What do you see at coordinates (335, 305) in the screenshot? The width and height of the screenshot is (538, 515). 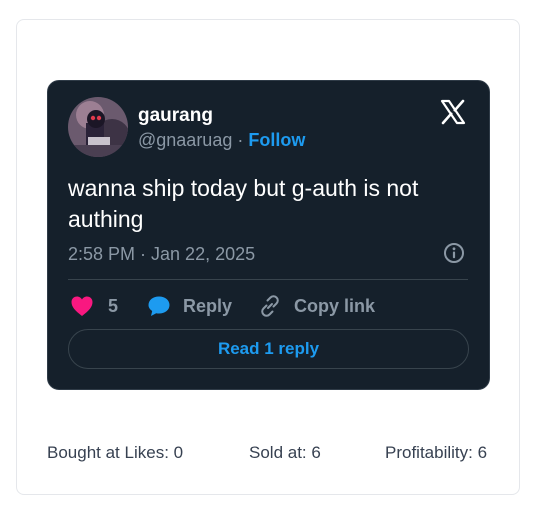 I see `copy-link-label: Copy link` at bounding box center [335, 305].